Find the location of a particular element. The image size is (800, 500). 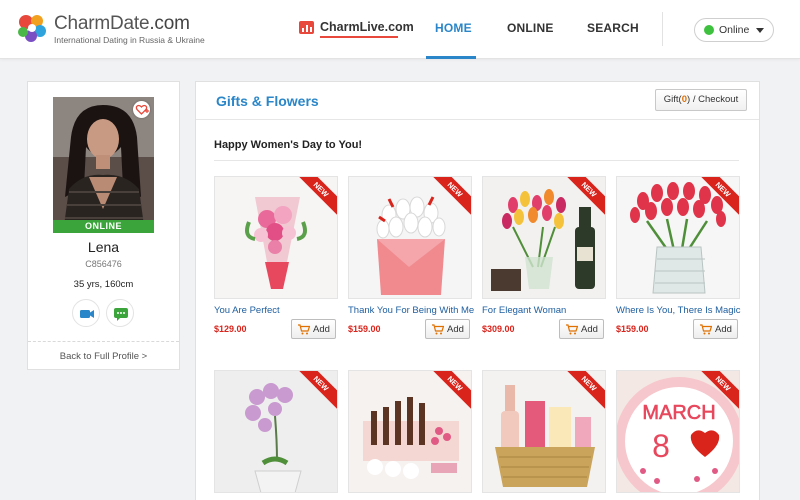

caret-down-icon is located at coordinates (760, 30).